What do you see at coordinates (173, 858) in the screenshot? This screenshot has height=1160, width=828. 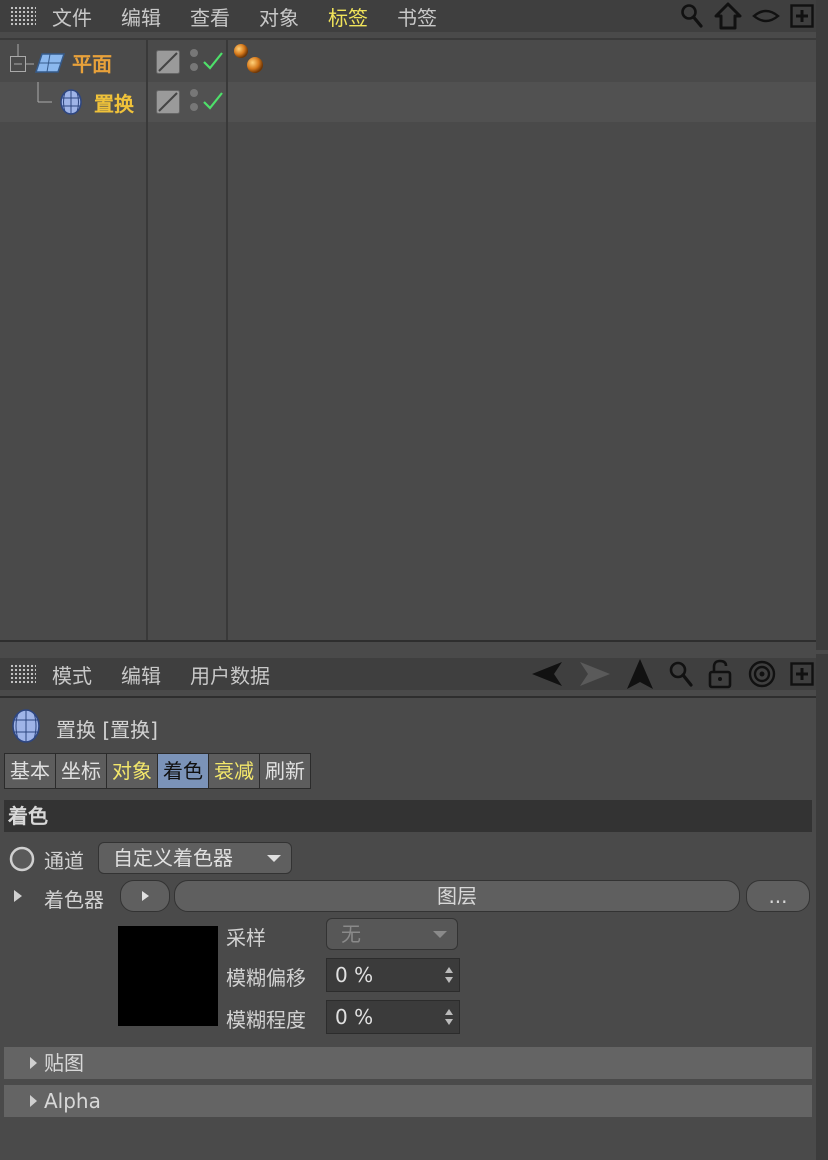 I see `channel-dropdown-value: 自定义着色器` at bounding box center [173, 858].